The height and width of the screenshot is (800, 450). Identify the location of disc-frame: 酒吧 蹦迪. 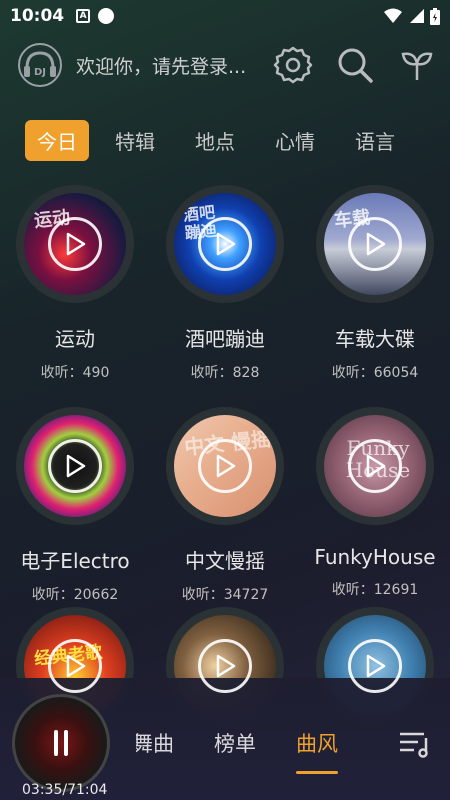
(225, 244).